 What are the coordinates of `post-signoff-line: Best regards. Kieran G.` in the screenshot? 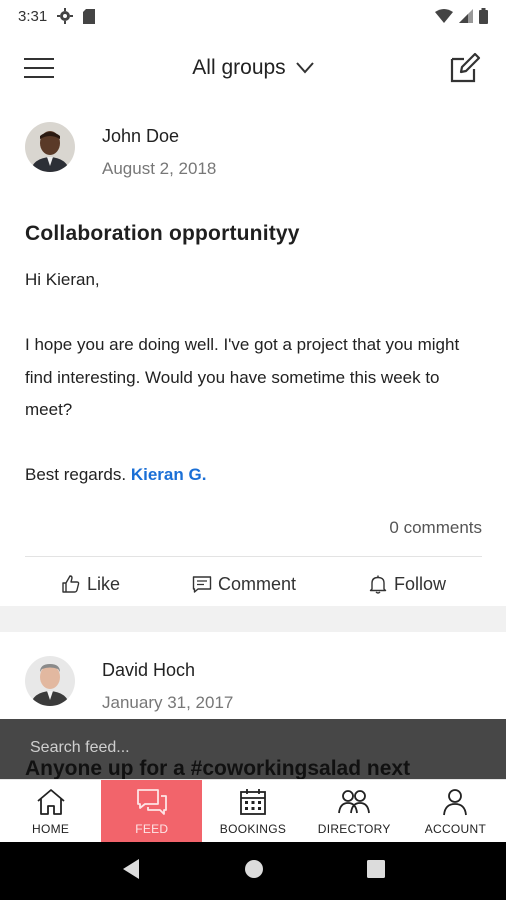 It's located at (255, 475).